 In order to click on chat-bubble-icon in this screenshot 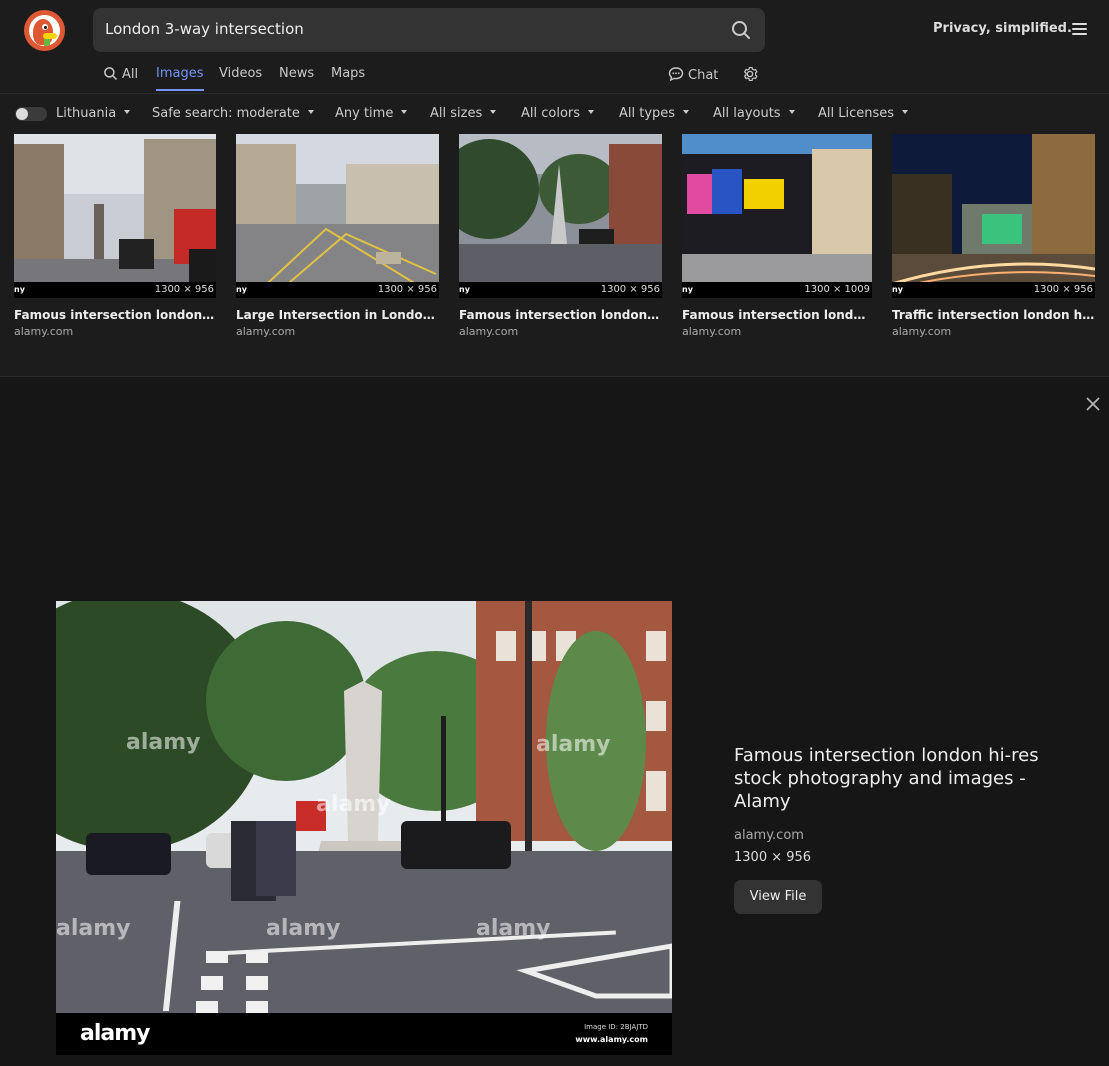, I will do `click(676, 74)`.